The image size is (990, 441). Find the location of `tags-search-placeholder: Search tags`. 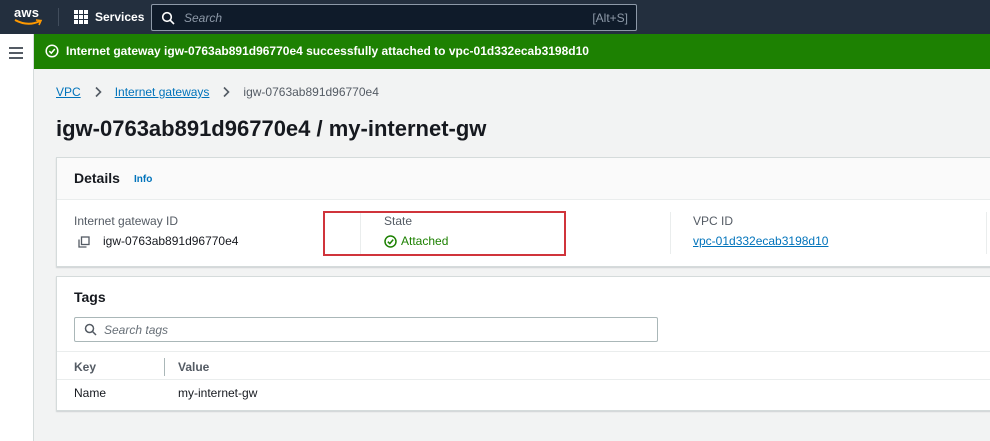

tags-search-placeholder: Search tags is located at coordinates (136, 330).